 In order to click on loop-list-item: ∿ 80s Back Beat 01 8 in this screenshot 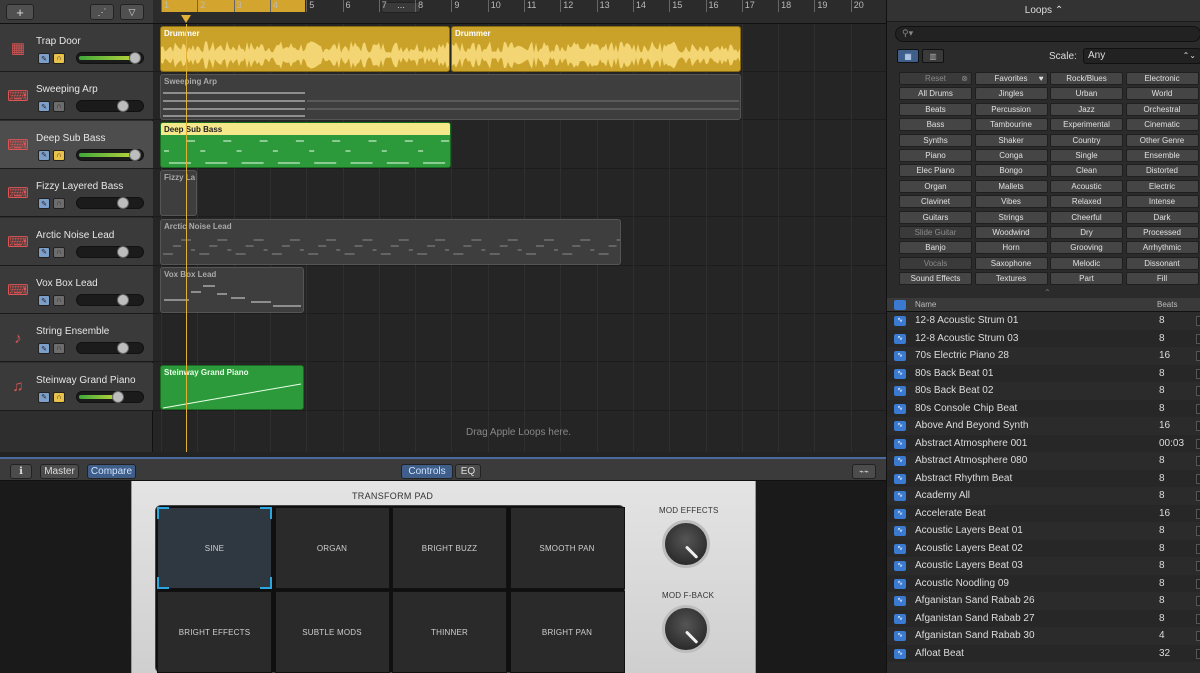, I will do `click(1043, 373)`.